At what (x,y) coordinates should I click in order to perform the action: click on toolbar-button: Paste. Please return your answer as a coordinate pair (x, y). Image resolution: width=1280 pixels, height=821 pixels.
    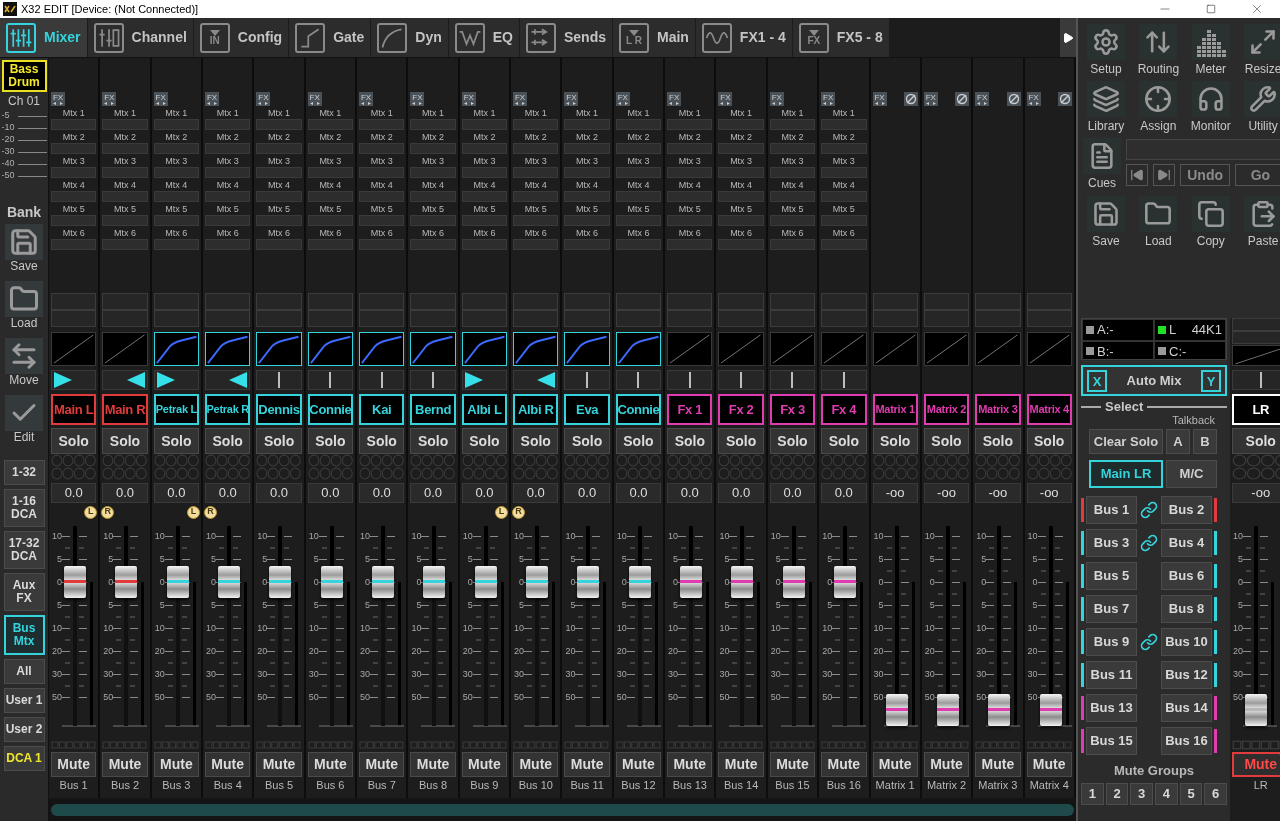
    Looking at the image, I should click on (1259, 222).